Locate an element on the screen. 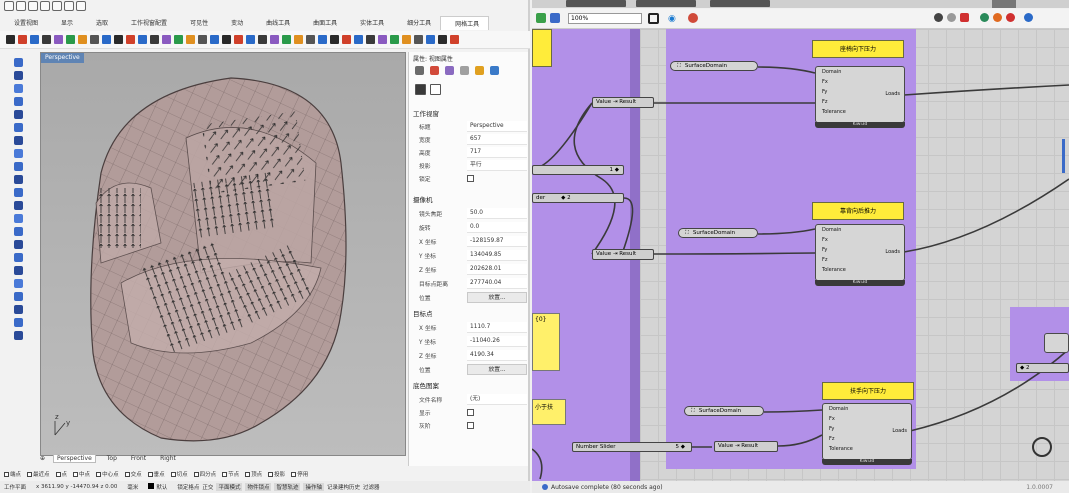 This screenshot has width=1069, height=493. status-toggle: 记录建构历史 is located at coordinates (343, 487).